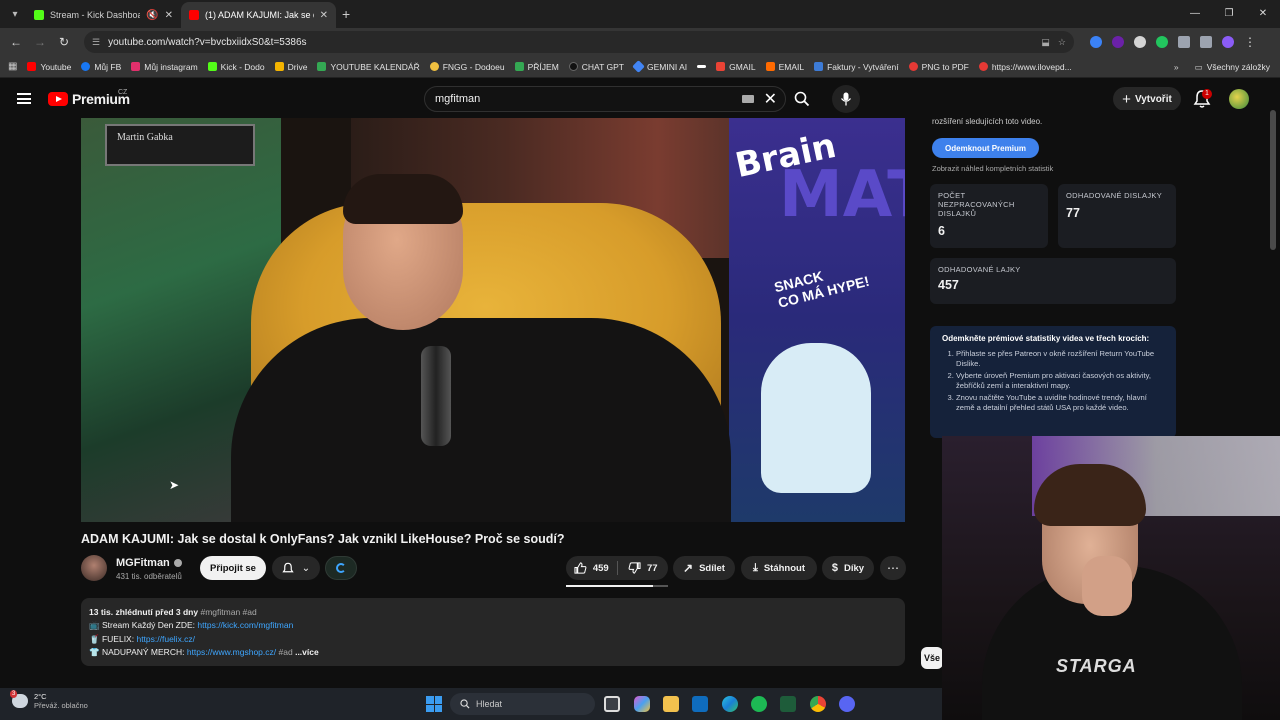 The width and height of the screenshot is (1280, 720). What do you see at coordinates (164, 67) in the screenshot?
I see `bookmark-item: Můj instagram` at bounding box center [164, 67].